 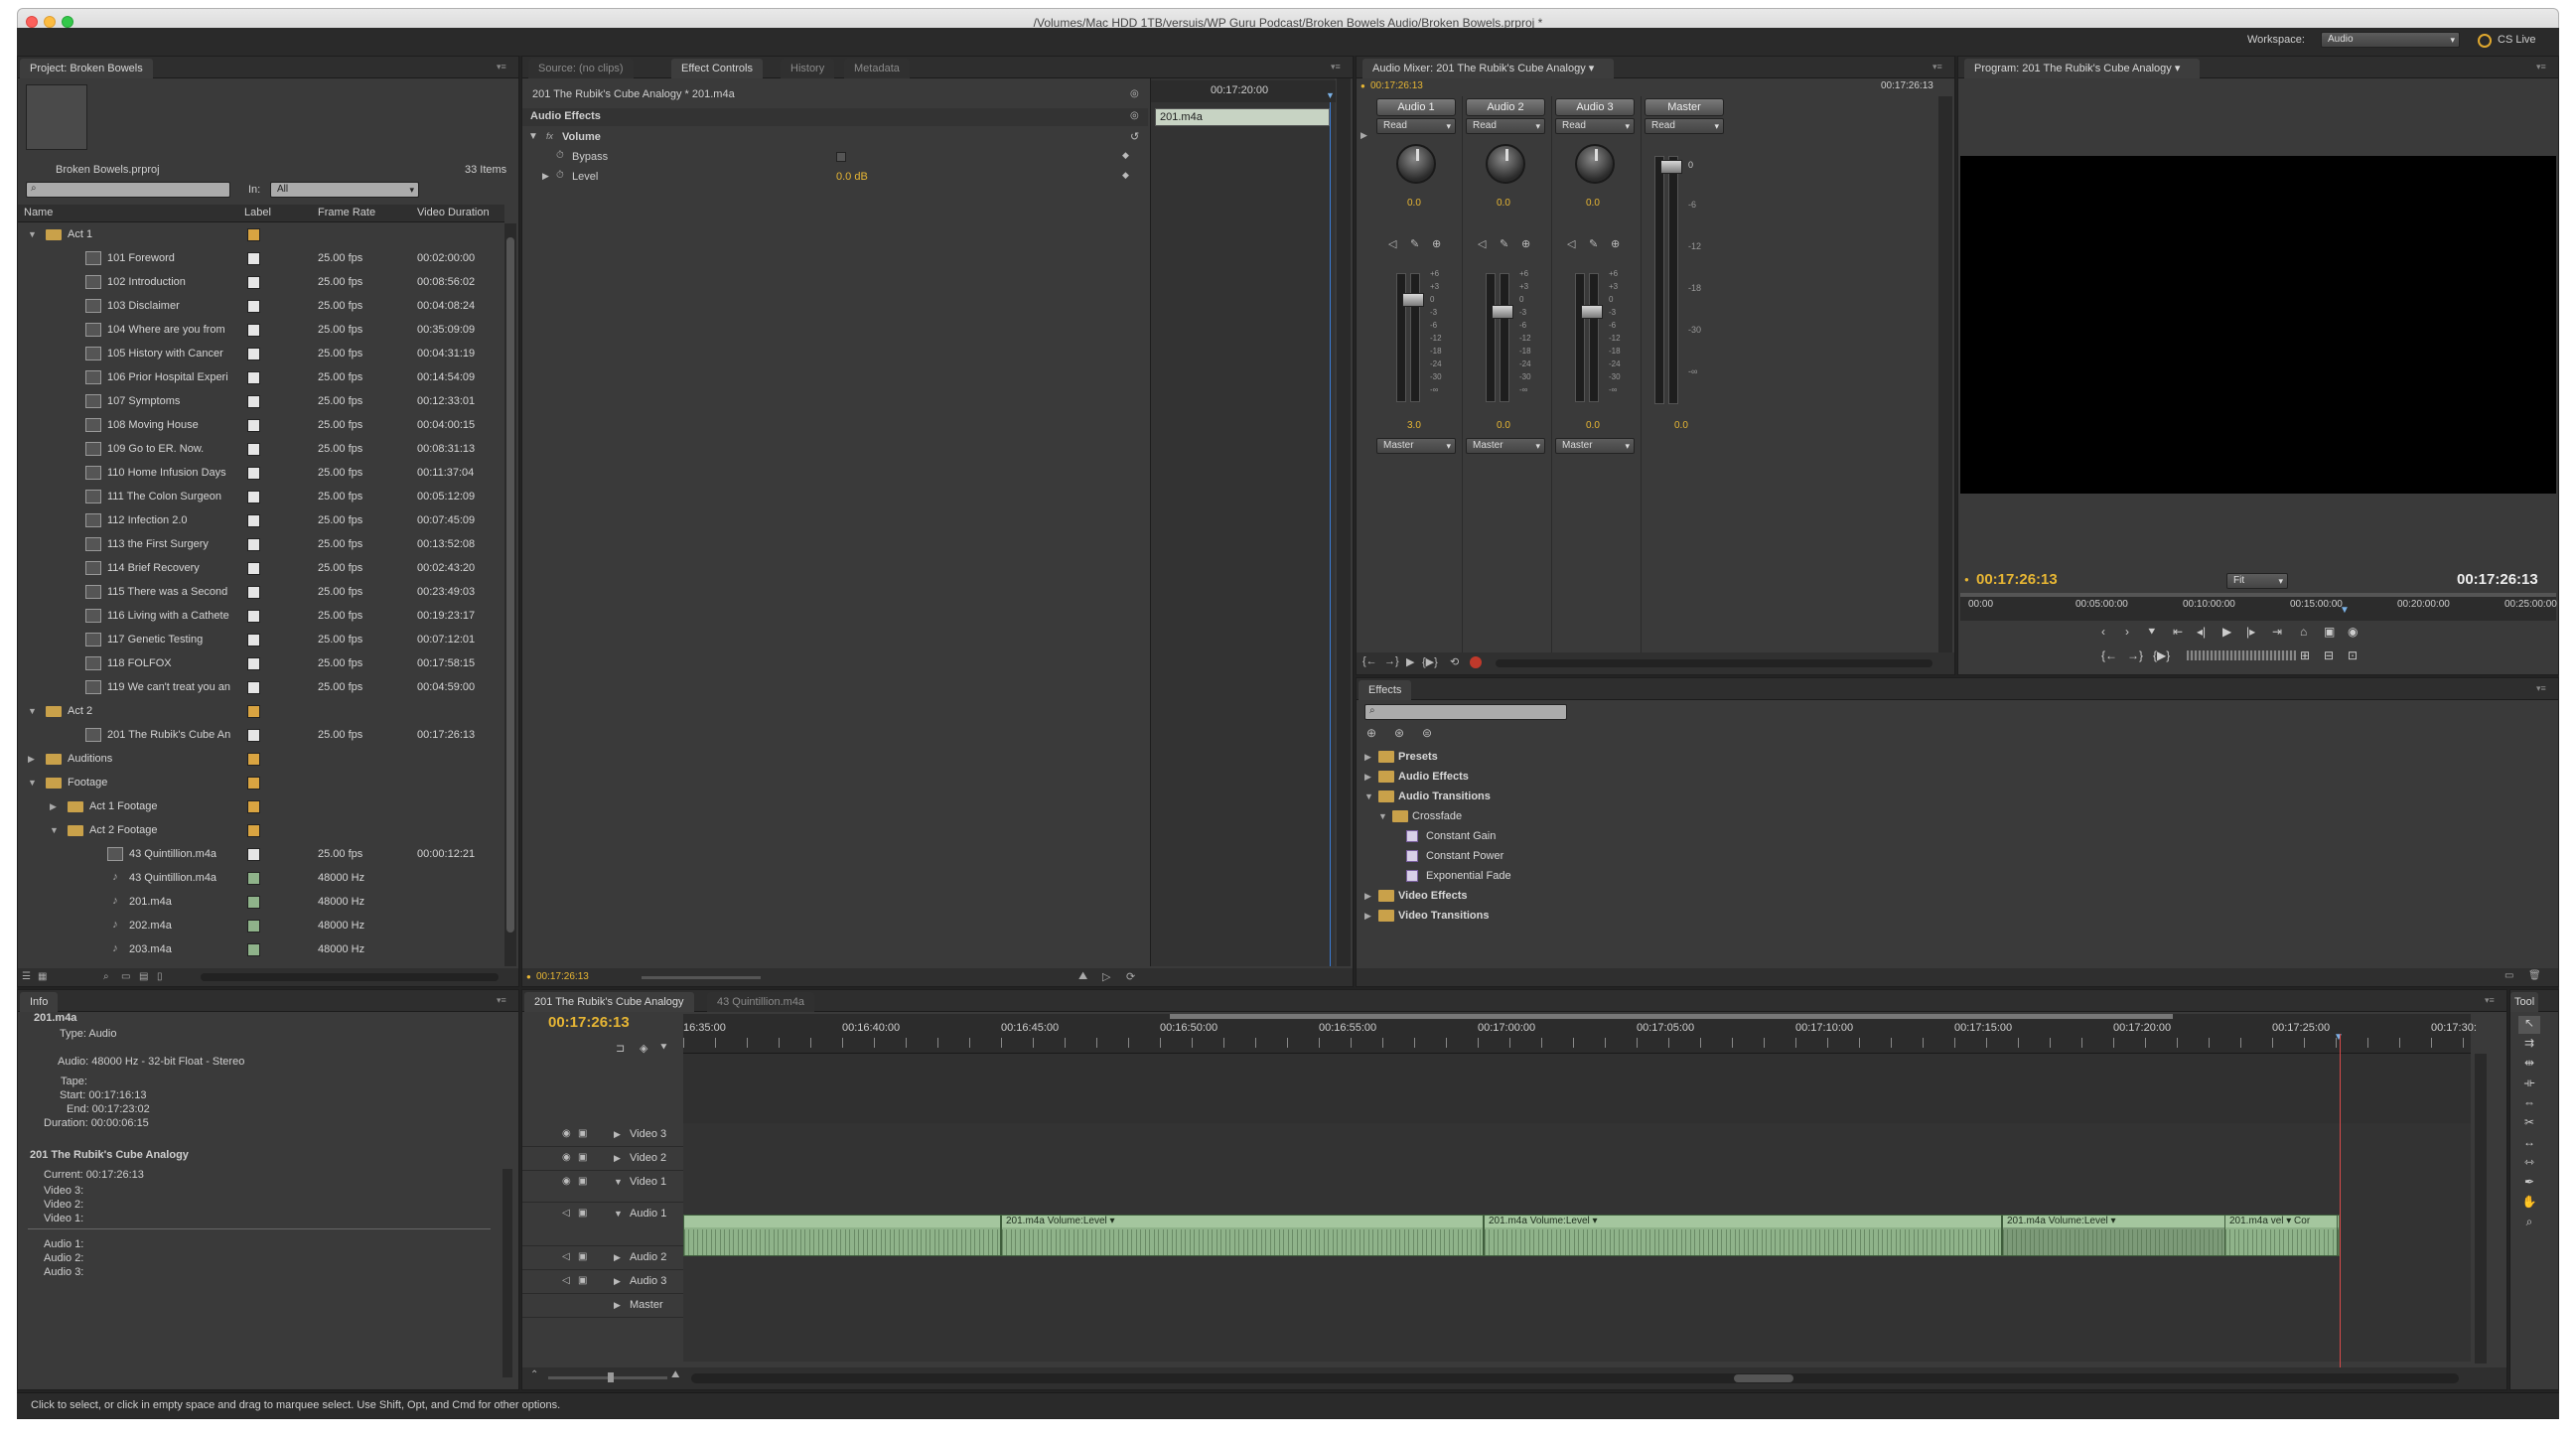 What do you see at coordinates (261, 307) in the screenshot?
I see `project-list-item: 103 Disclaimer 25.00 fps 00:04:08:24` at bounding box center [261, 307].